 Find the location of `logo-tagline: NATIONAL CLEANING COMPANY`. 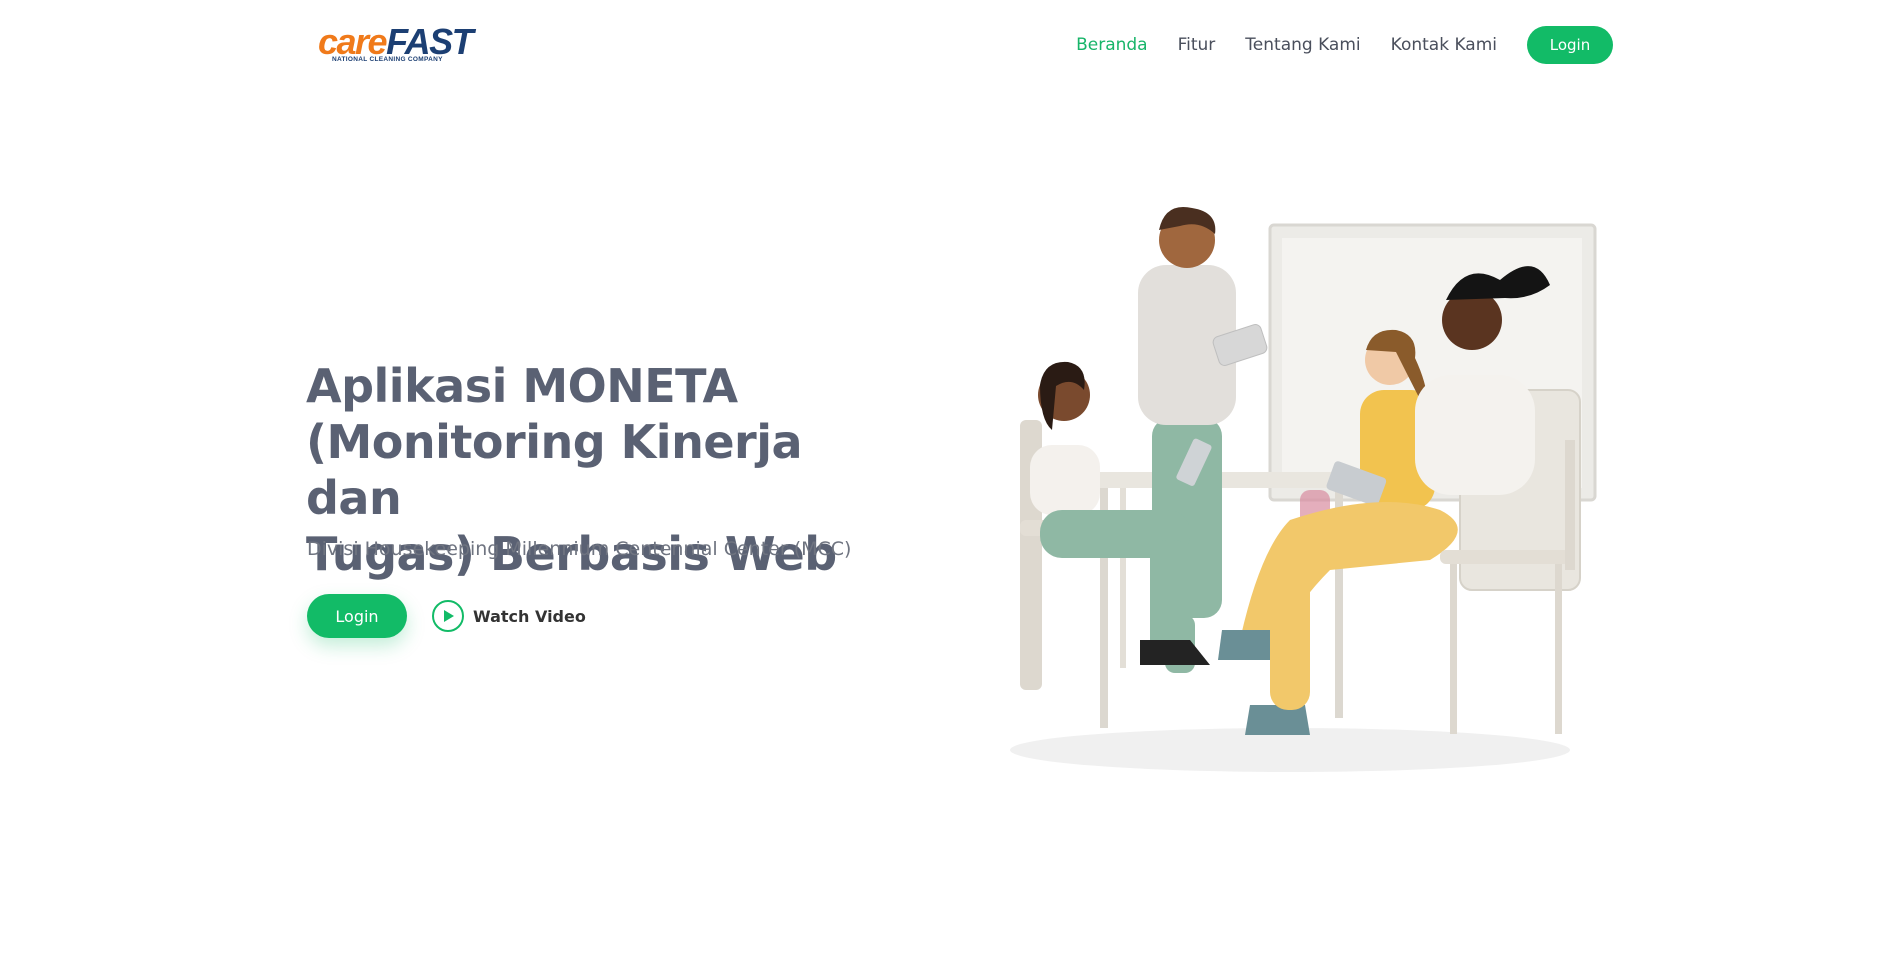

logo-tagline: NATIONAL CLEANING COMPANY is located at coordinates (387, 59).